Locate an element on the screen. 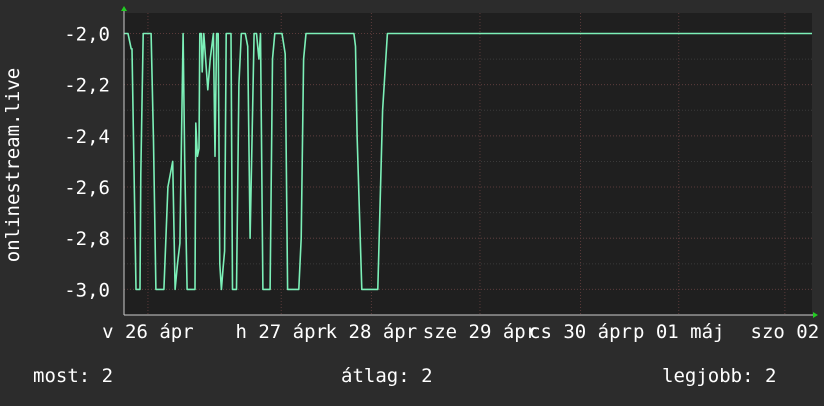 The height and width of the screenshot is (406, 824). x-tick-label: szo 02 is located at coordinates (785, 332).